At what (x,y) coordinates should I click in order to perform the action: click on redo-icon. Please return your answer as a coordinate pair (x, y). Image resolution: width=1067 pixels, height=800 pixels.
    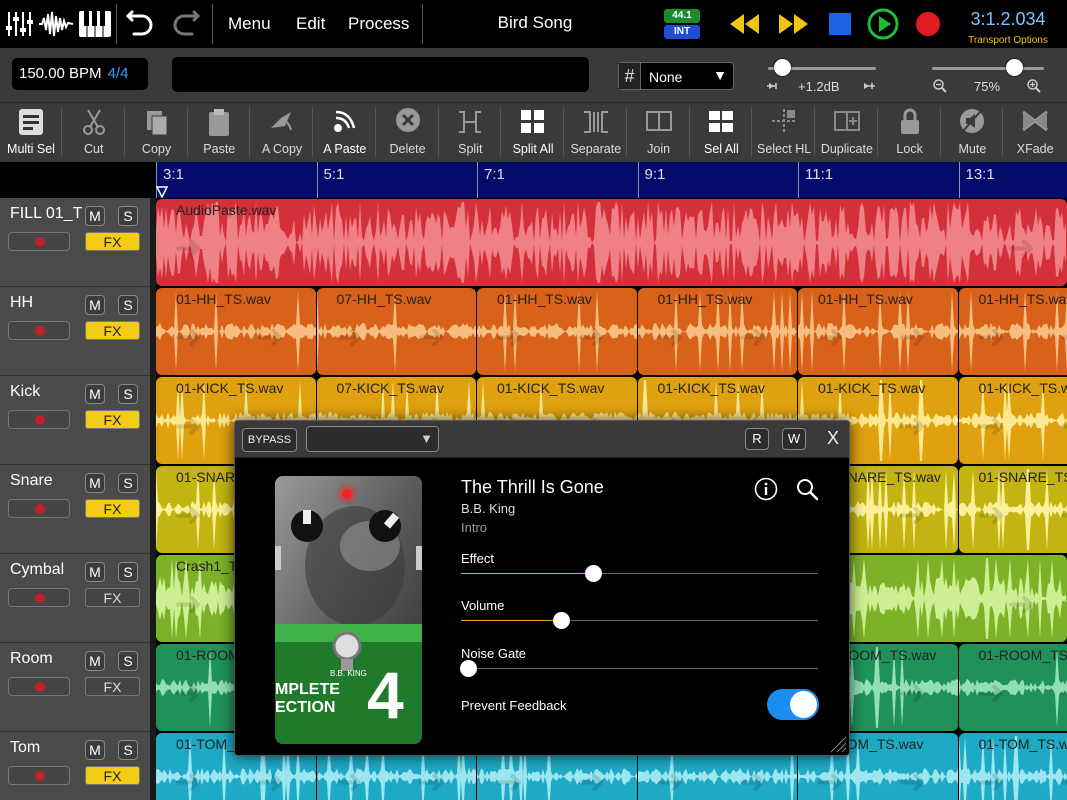
    Looking at the image, I should click on (186, 24).